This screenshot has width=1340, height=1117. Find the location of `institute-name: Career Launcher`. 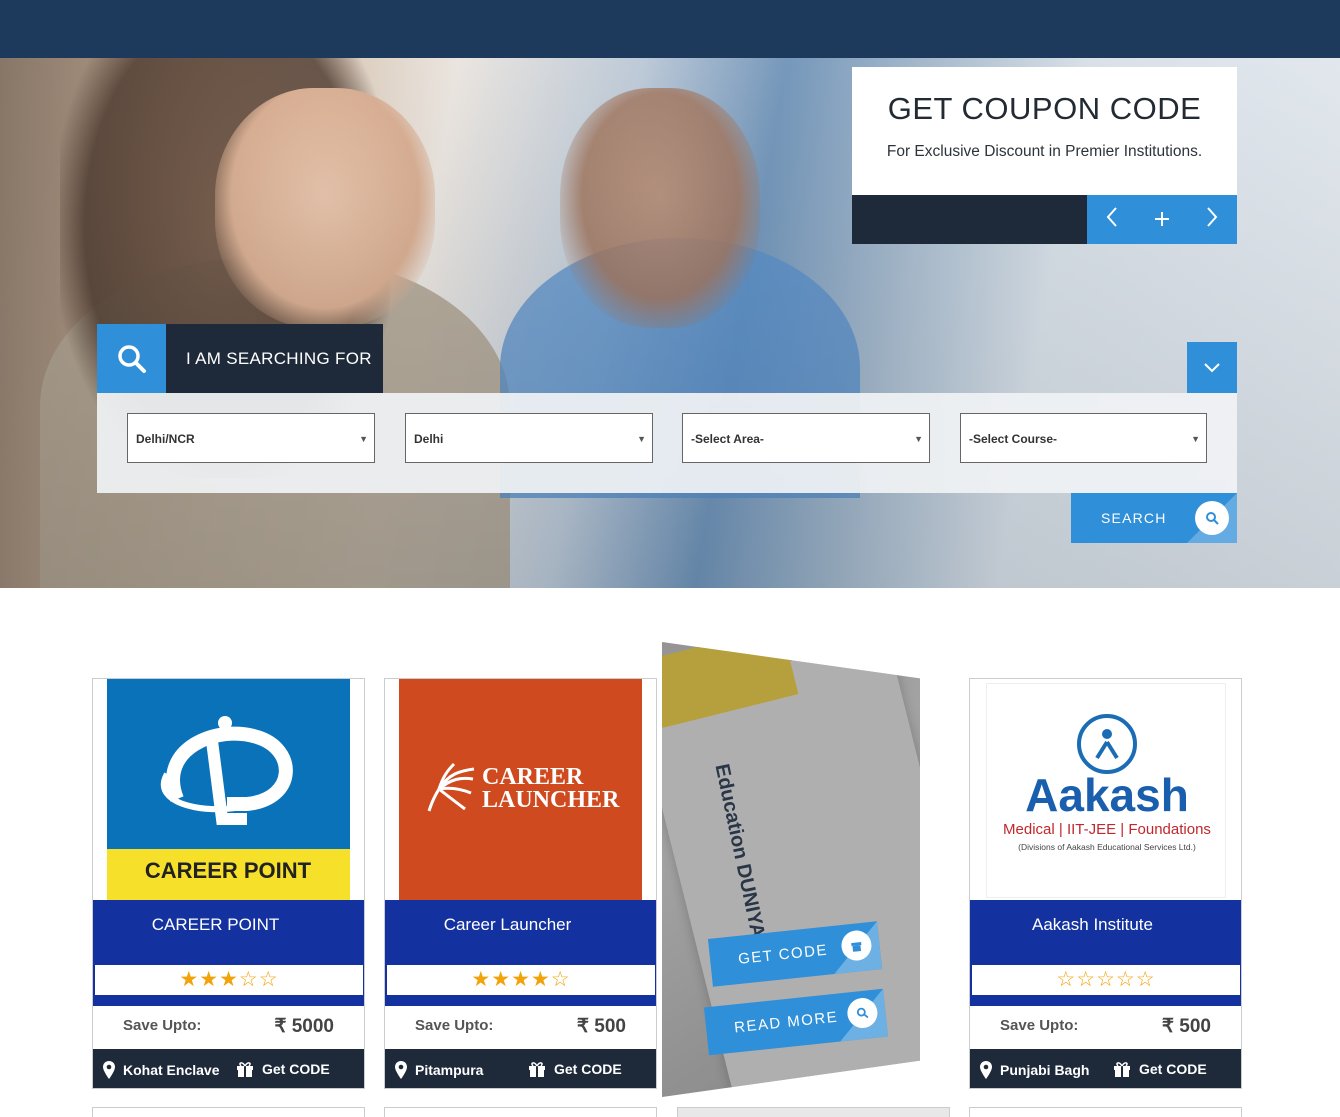

institute-name: Career Launcher is located at coordinates (507, 924).